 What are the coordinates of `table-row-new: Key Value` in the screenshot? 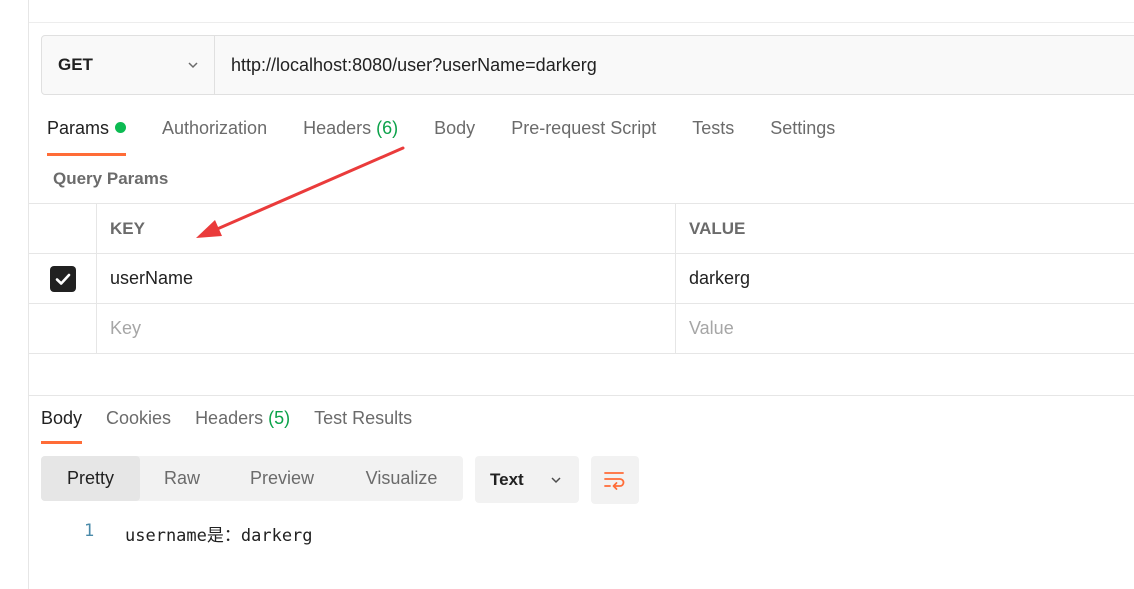 It's located at (581, 329).